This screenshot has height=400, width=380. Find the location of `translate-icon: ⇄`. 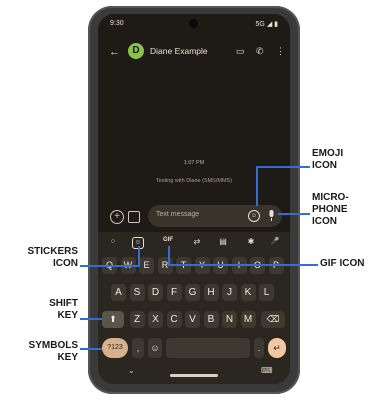

translate-icon: ⇄ is located at coordinates (197, 241).